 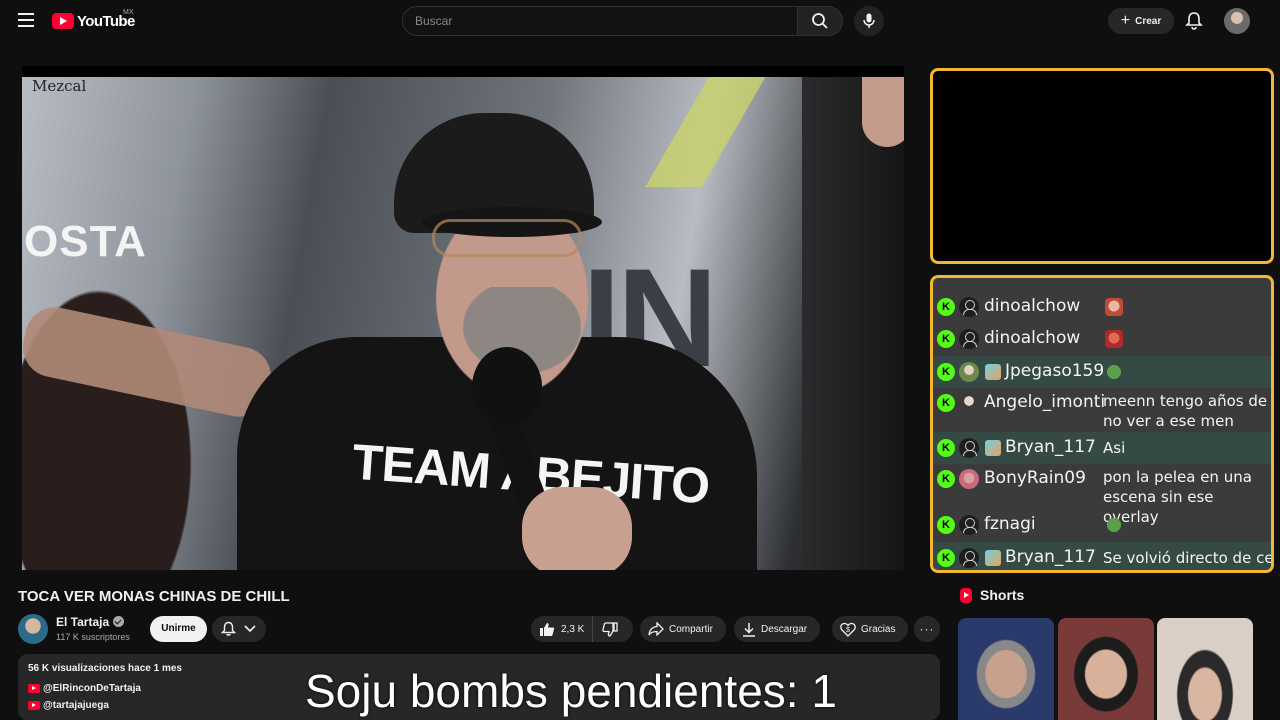 What do you see at coordinates (1010, 524) in the screenshot?
I see `chat-username: fznagi` at bounding box center [1010, 524].